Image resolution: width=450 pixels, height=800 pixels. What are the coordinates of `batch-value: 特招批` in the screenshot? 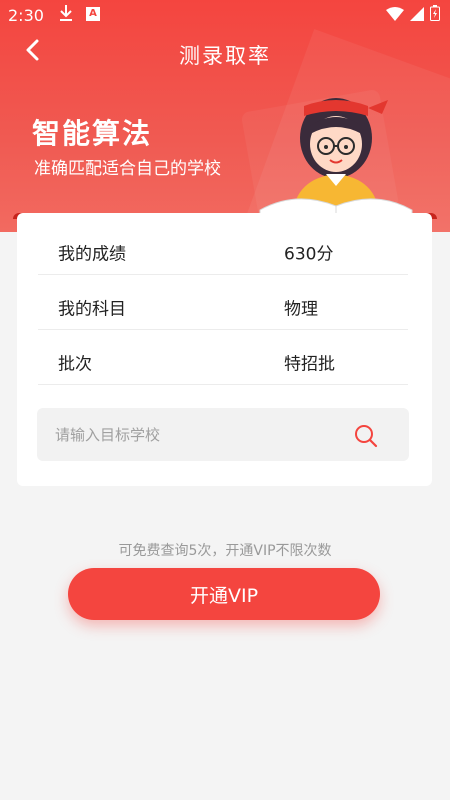 It's located at (309, 364).